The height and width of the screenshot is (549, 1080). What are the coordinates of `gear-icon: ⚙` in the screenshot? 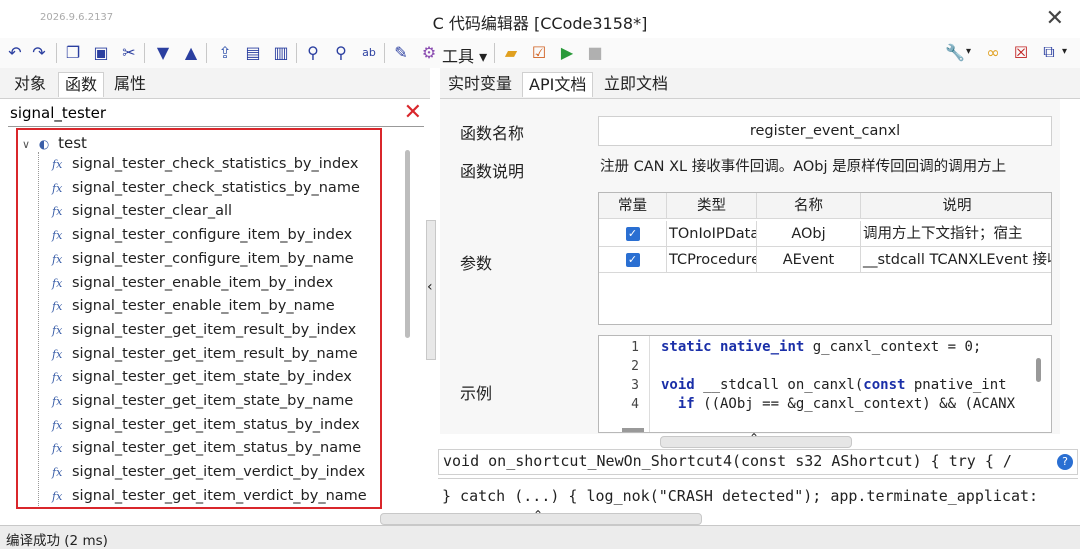 It's located at (429, 52).